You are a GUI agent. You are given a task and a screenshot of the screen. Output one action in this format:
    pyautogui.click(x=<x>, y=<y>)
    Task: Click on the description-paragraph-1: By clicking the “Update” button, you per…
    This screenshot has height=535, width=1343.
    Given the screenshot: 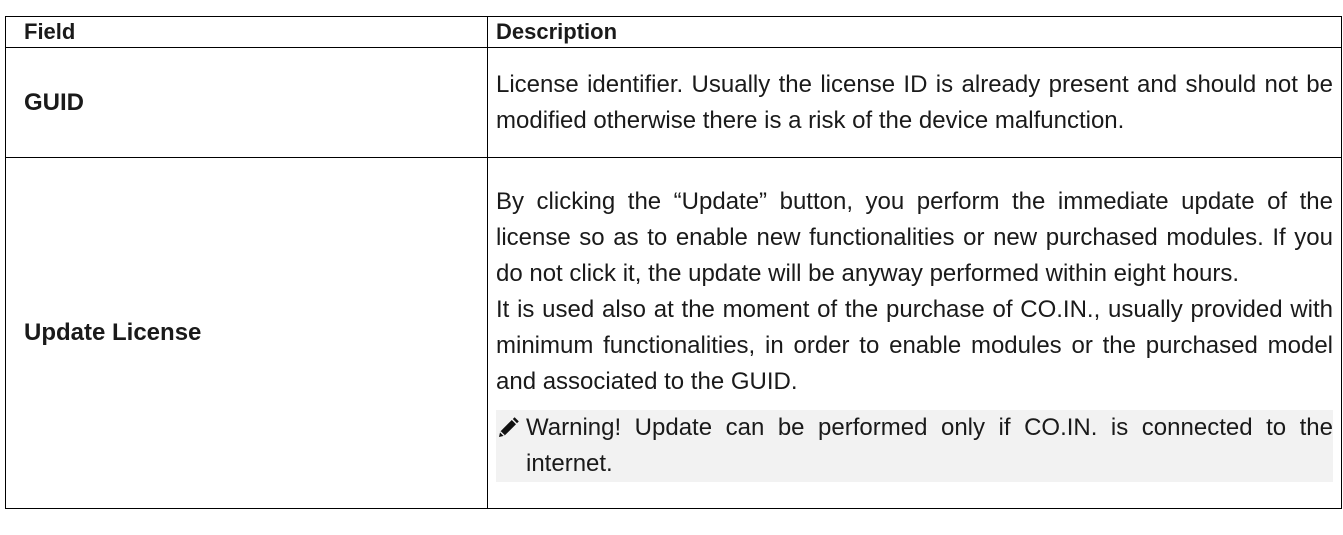 What is the action you would take?
    pyautogui.click(x=914, y=237)
    